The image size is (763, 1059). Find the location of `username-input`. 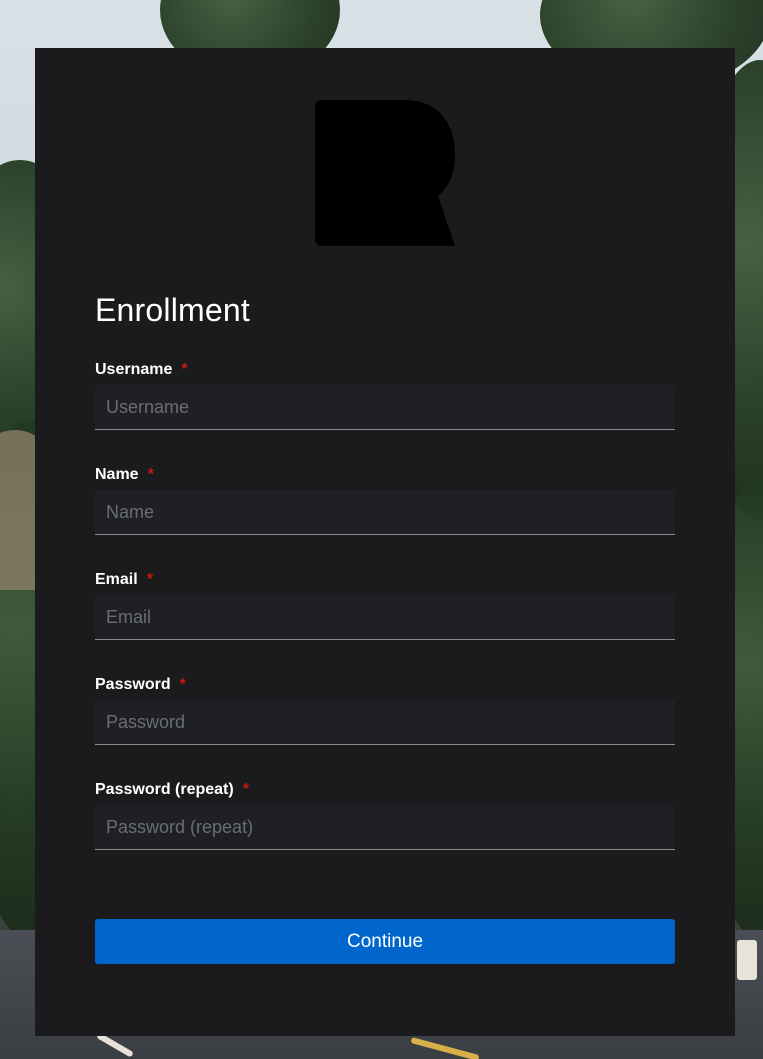

username-input is located at coordinates (385, 407).